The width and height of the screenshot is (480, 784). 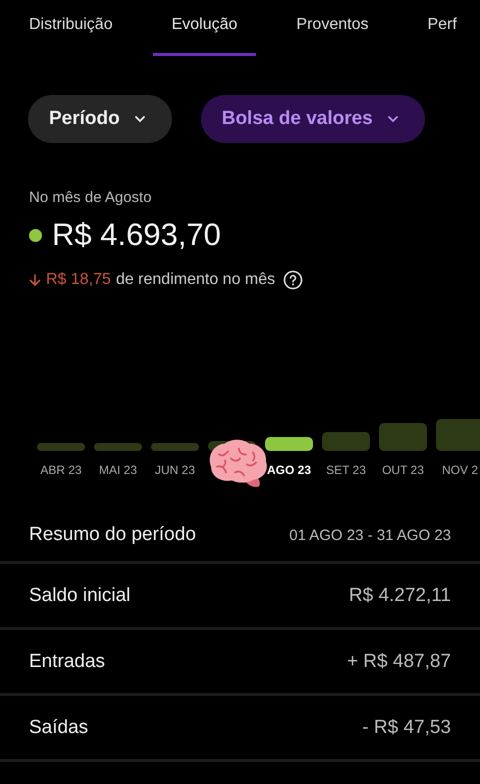 I want to click on chart-bar, so click(x=289, y=444).